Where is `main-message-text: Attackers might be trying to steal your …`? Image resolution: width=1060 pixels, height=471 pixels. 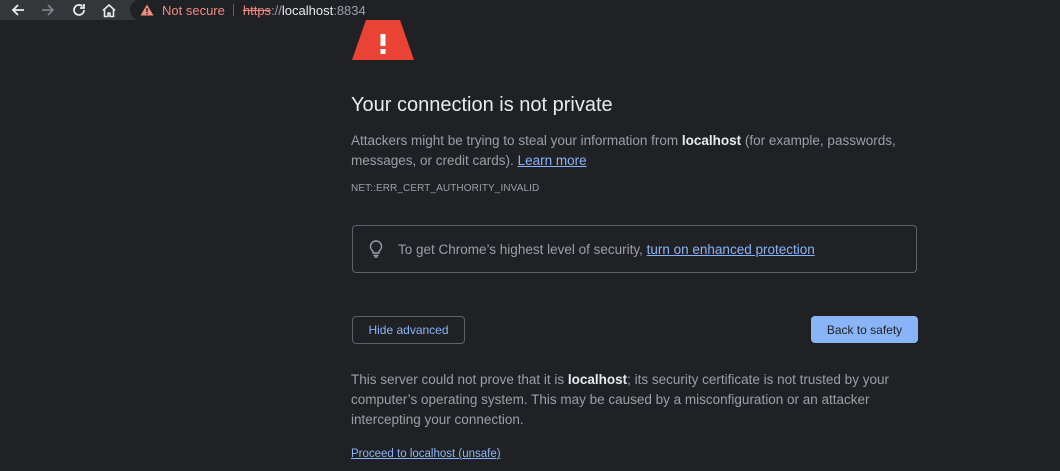
main-message-text: Attackers might be trying to steal your … is located at coordinates (516, 140).